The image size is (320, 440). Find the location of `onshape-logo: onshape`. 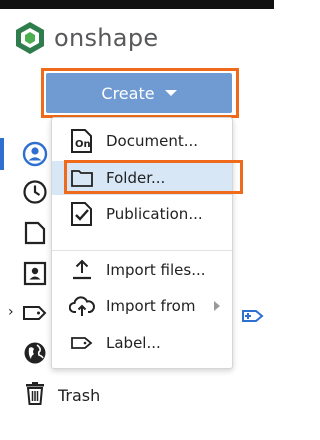

onshape-logo: onshape is located at coordinates (86, 38).